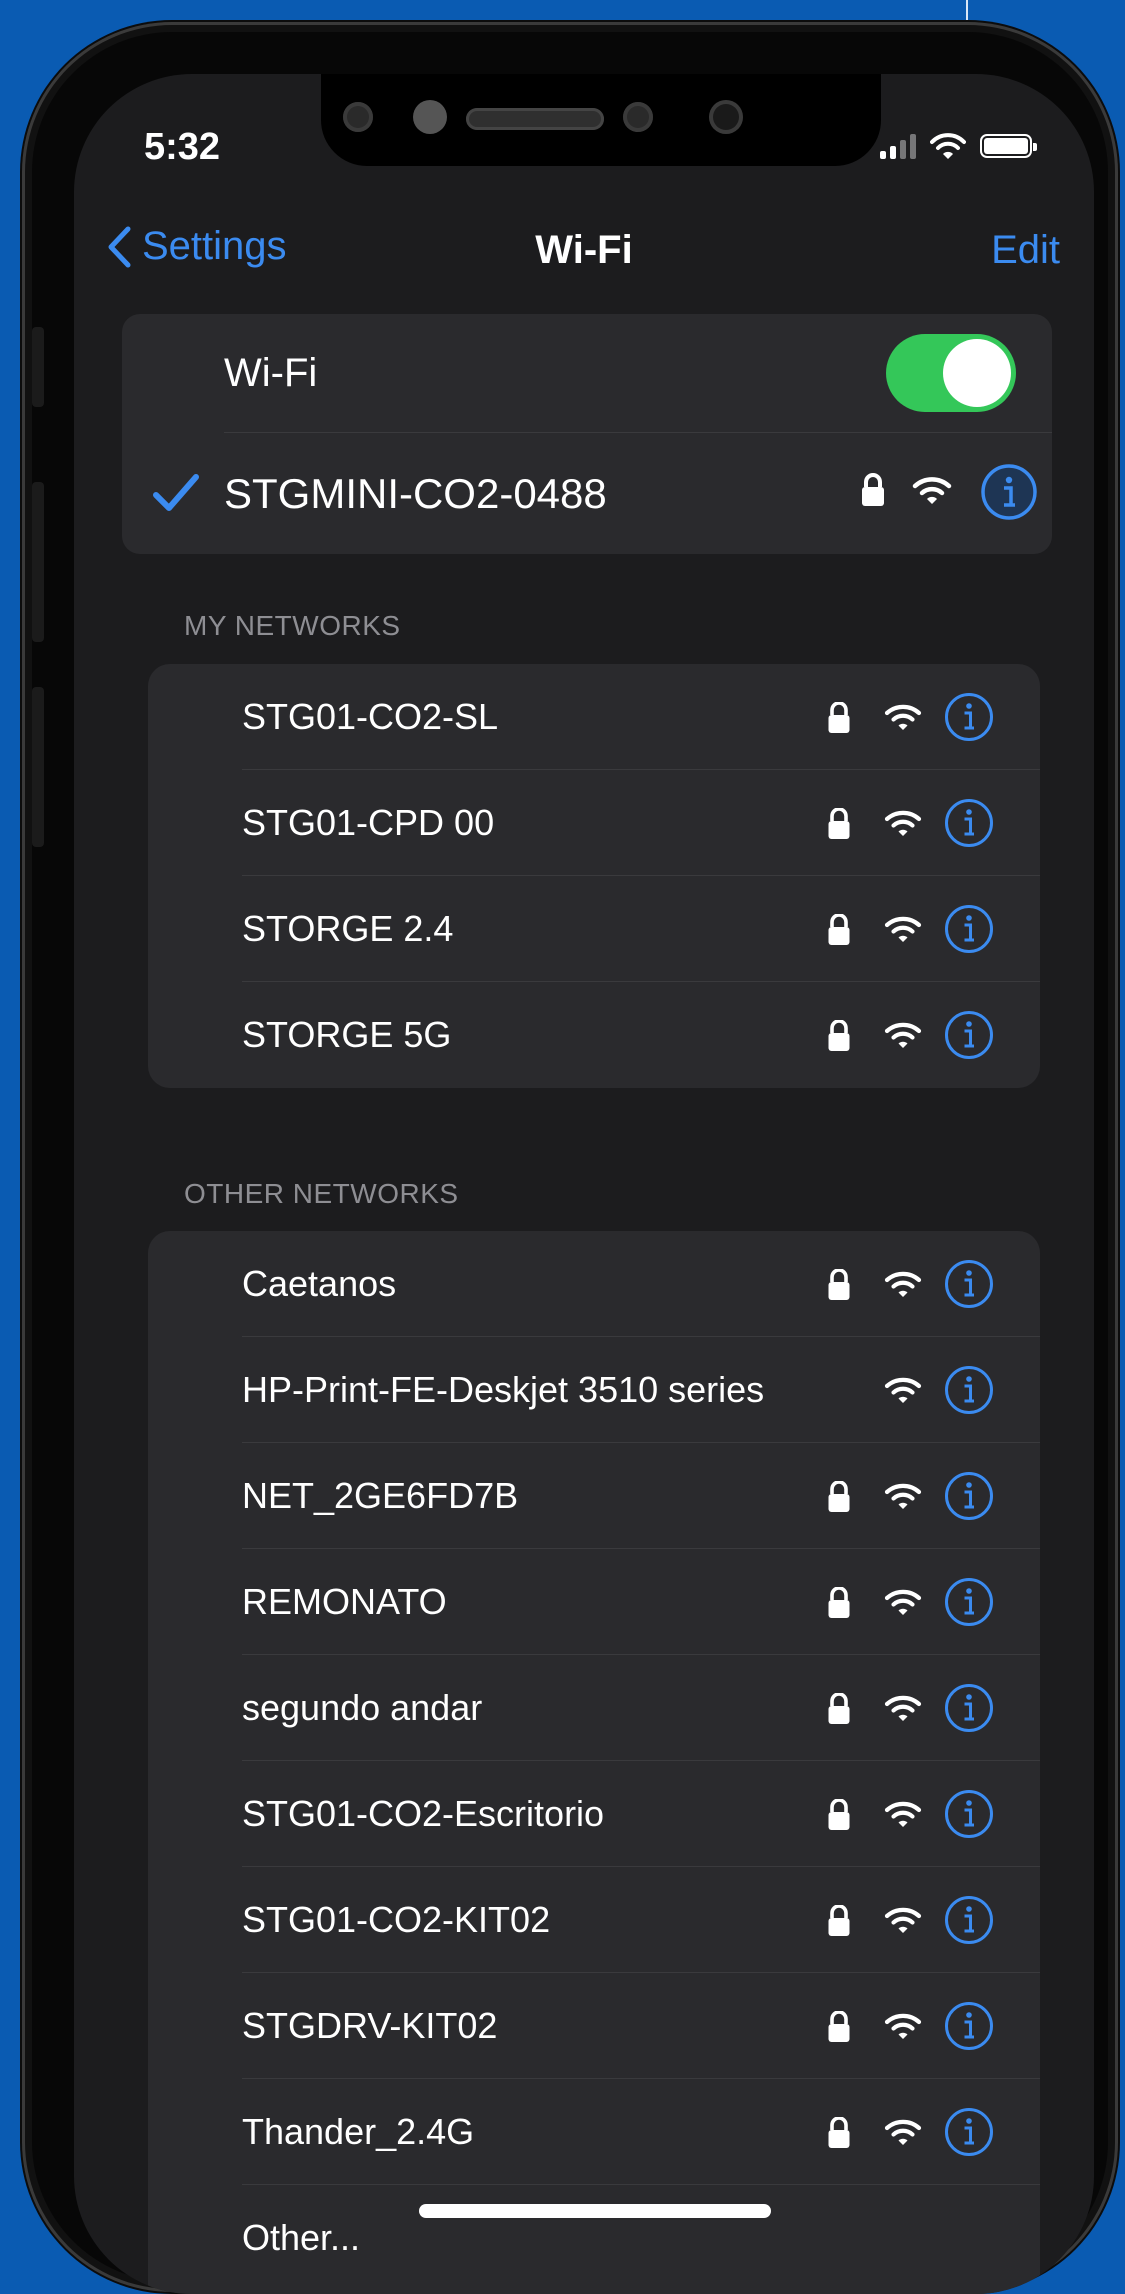  I want to click on network-row: REMONATO, so click(594, 1602).